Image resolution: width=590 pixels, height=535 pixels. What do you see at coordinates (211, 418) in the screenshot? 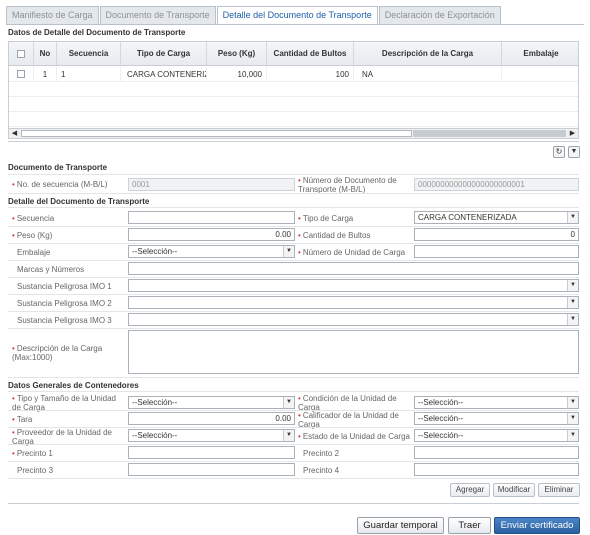
I see `tara-input: 0.00` at bounding box center [211, 418].